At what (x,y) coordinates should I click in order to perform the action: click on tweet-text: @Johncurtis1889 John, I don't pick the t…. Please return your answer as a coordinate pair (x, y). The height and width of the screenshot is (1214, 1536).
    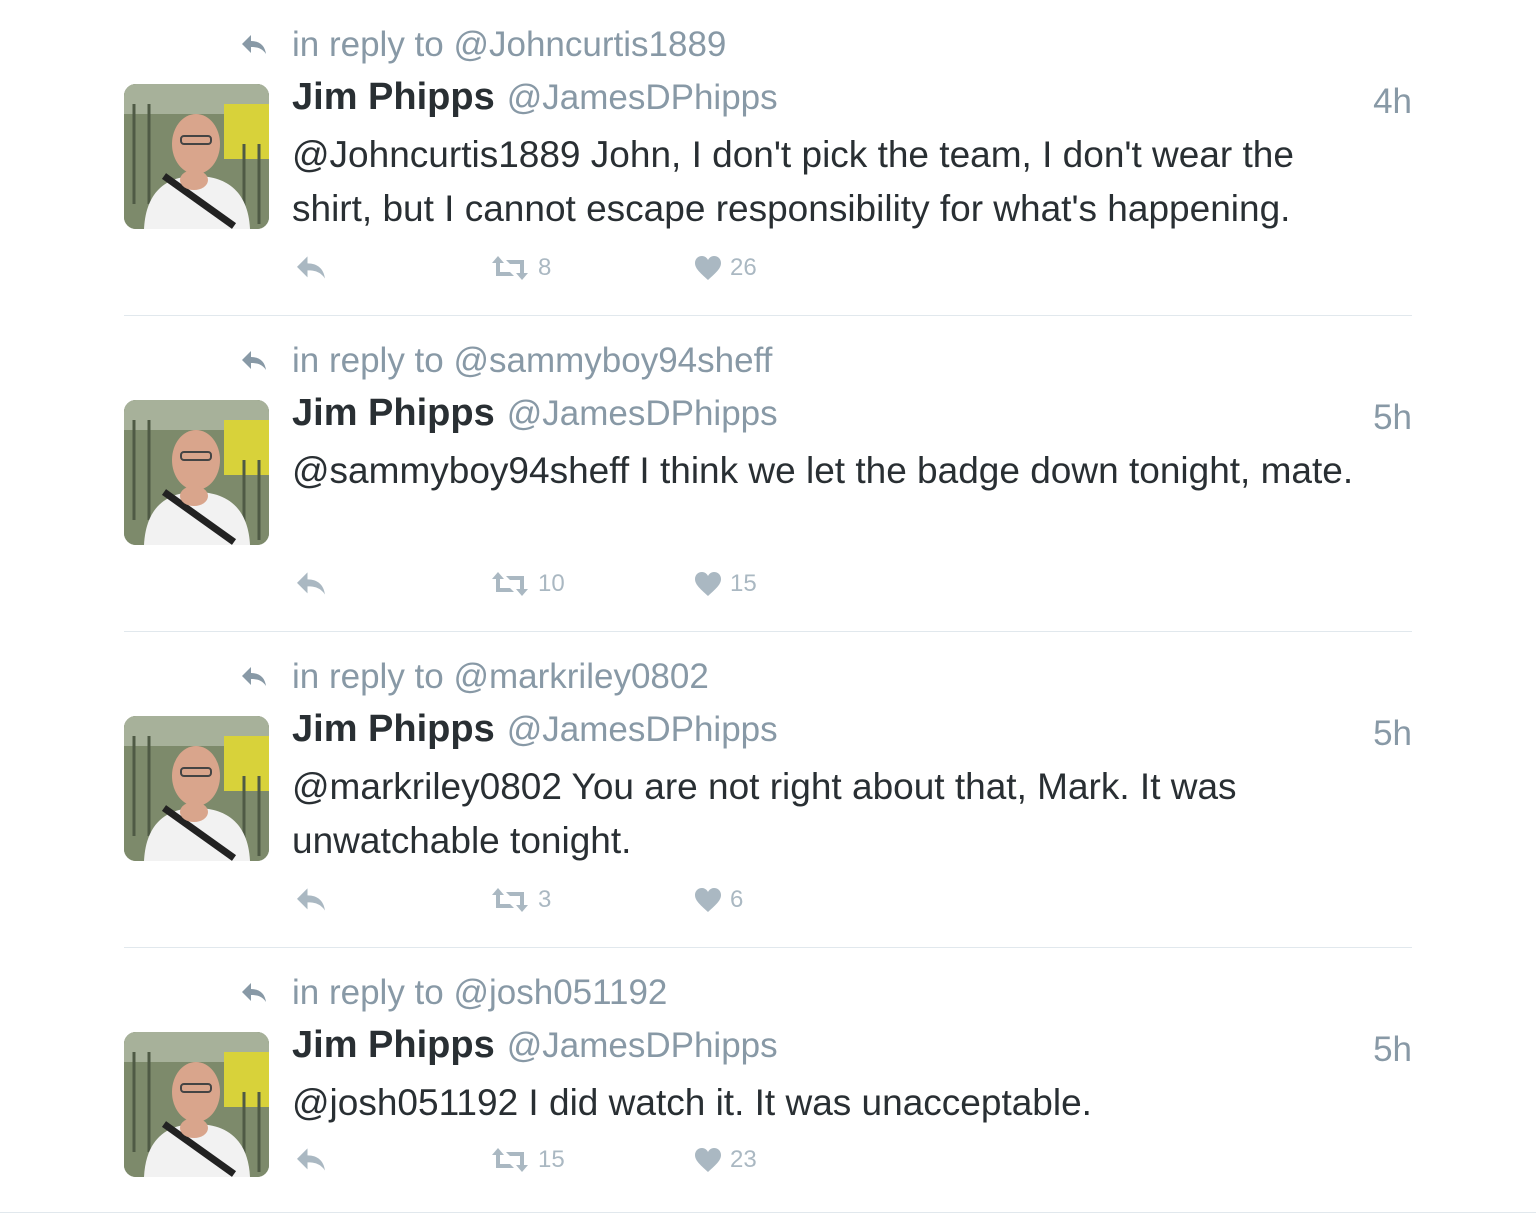
    Looking at the image, I should click on (793, 181).